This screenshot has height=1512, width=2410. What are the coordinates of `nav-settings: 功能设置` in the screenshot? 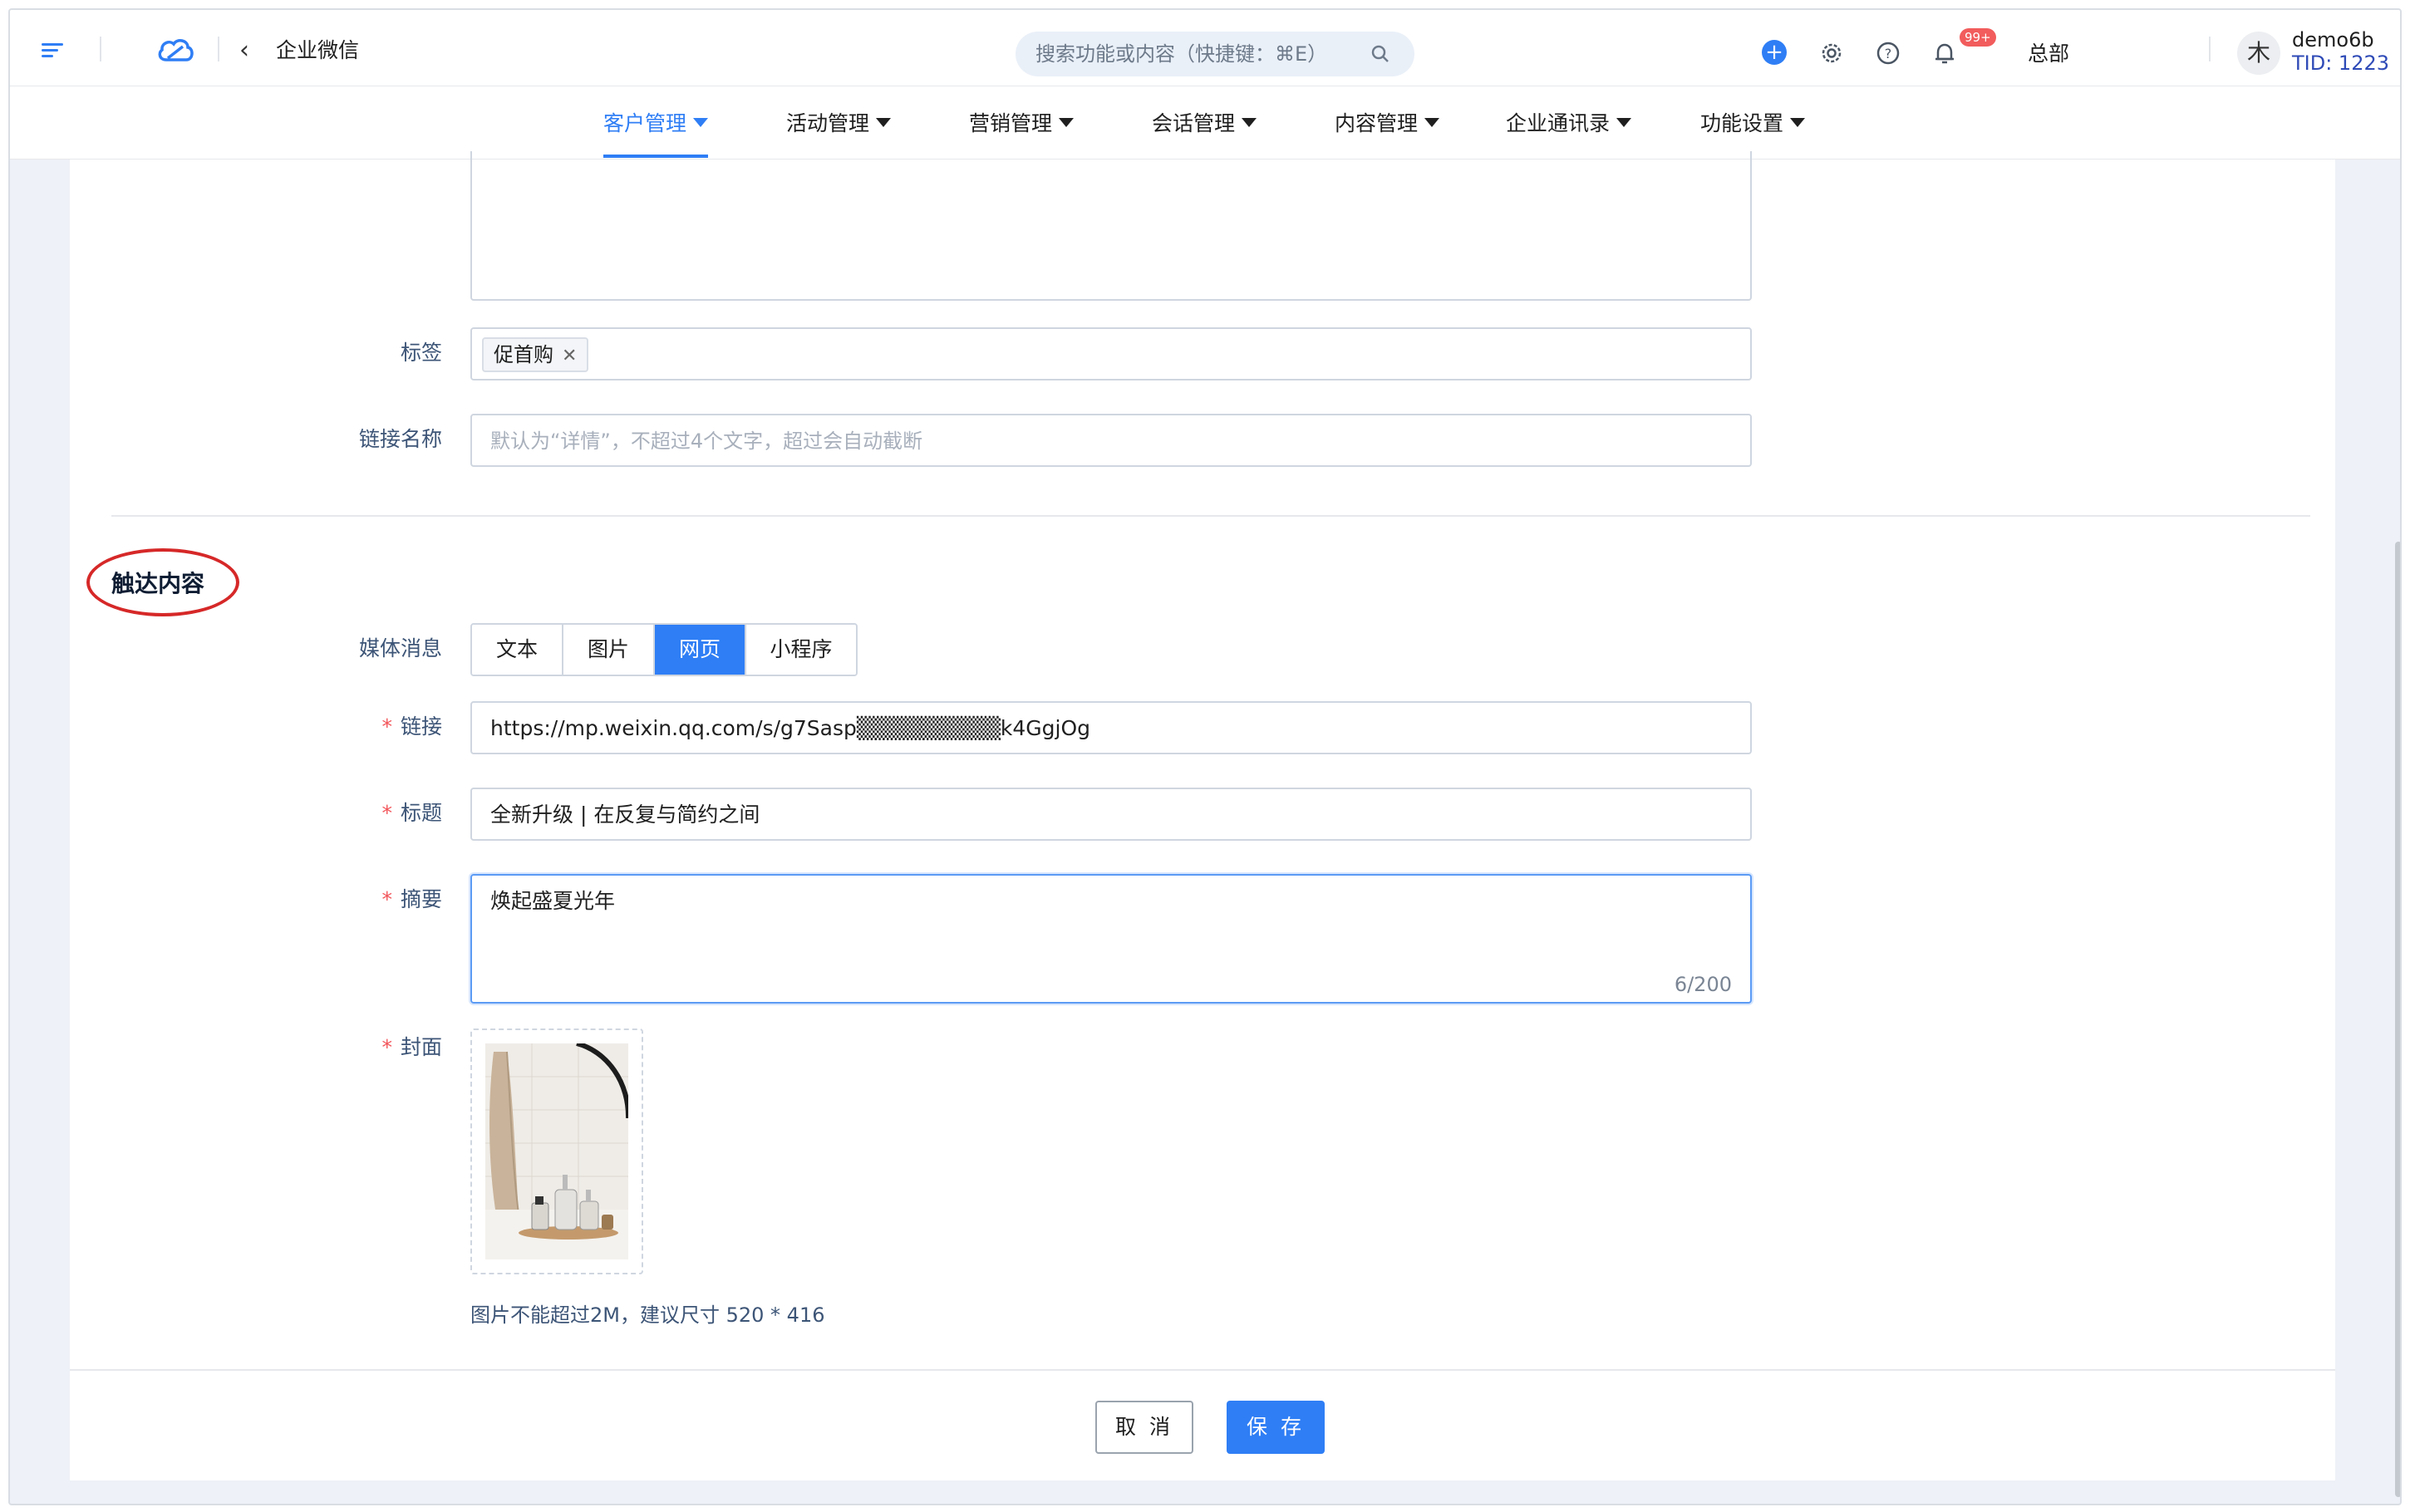 It's located at (1753, 124).